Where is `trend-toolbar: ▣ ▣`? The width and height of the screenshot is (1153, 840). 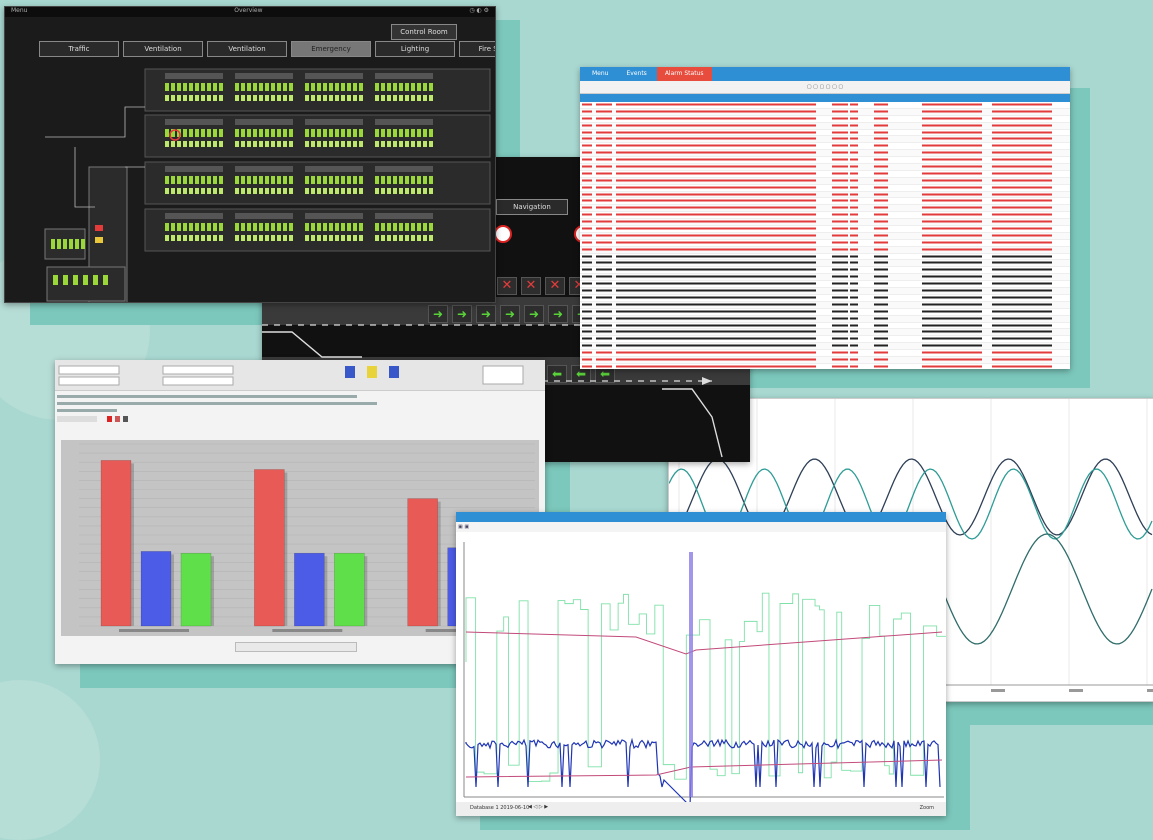
trend-toolbar: ▣ ▣ is located at coordinates (701, 527).